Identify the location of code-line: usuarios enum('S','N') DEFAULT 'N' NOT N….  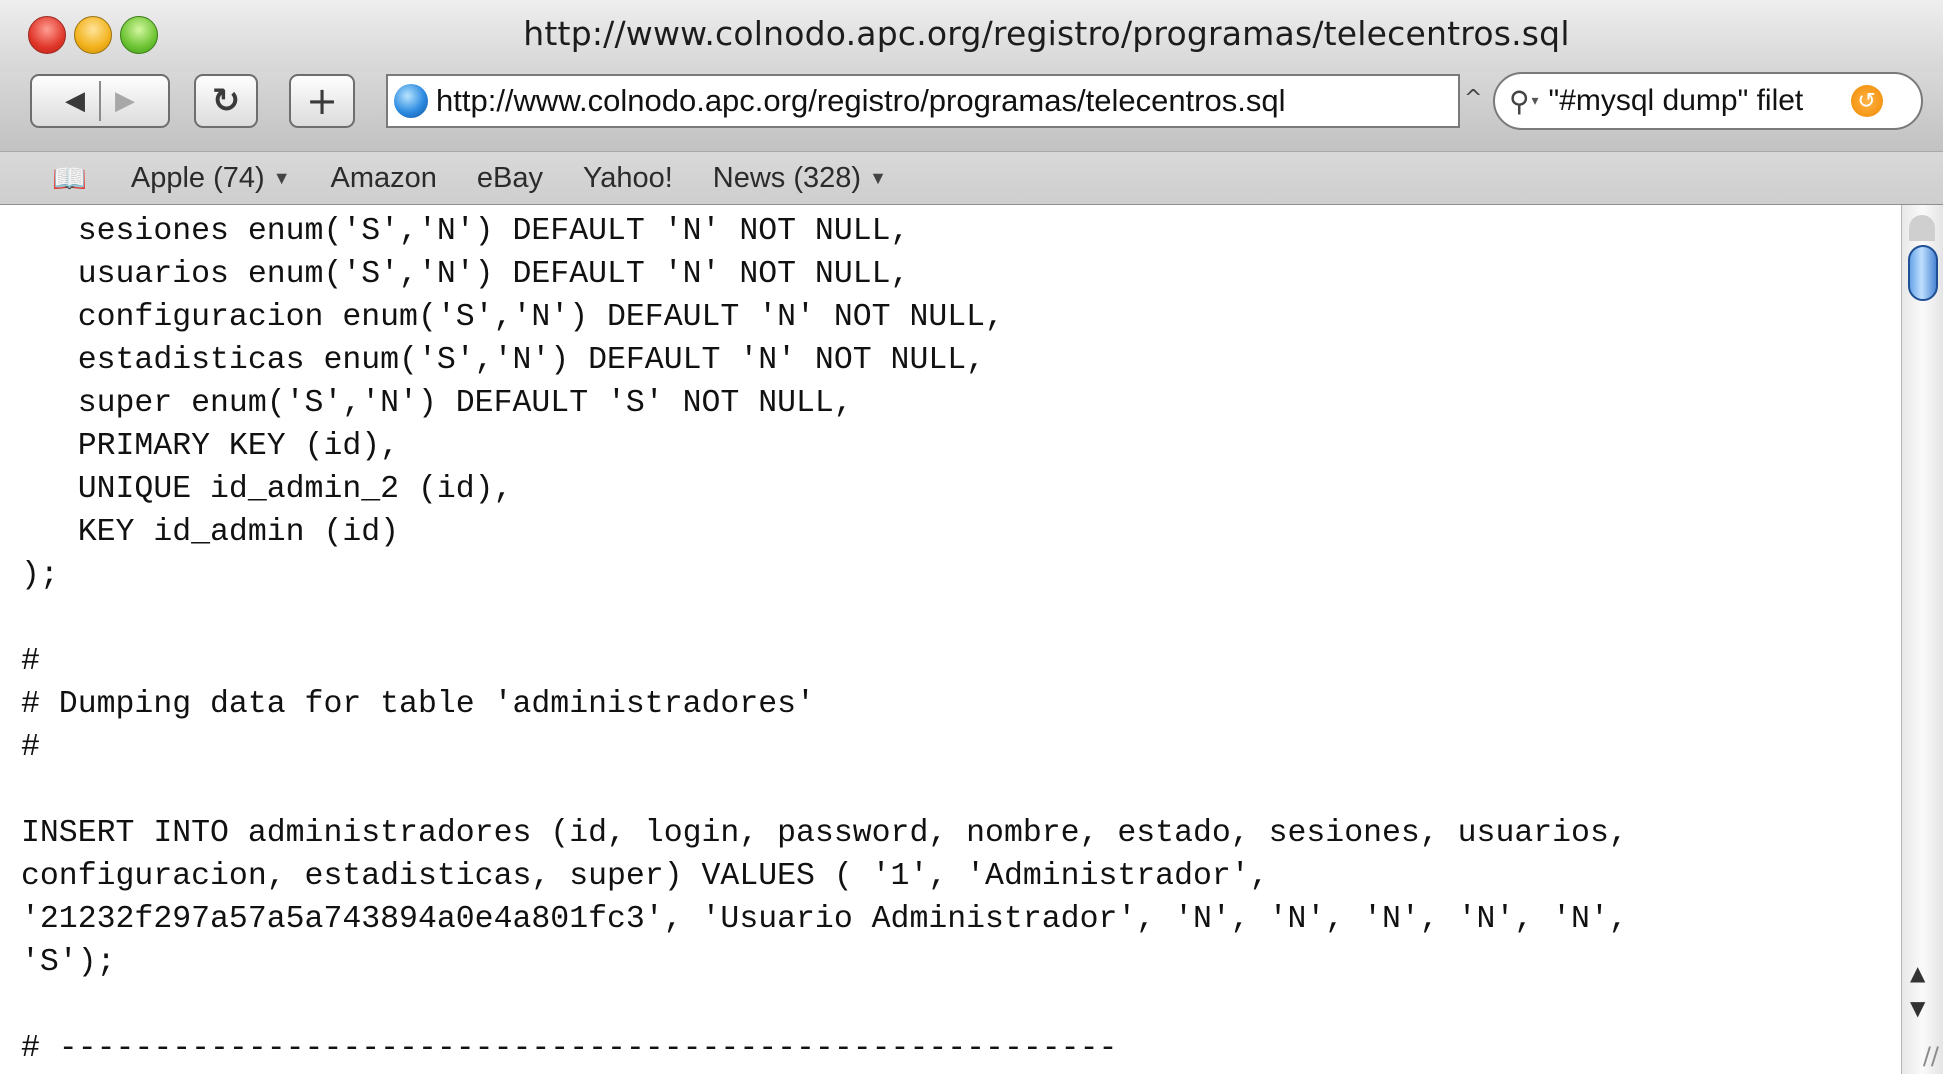
(465, 274).